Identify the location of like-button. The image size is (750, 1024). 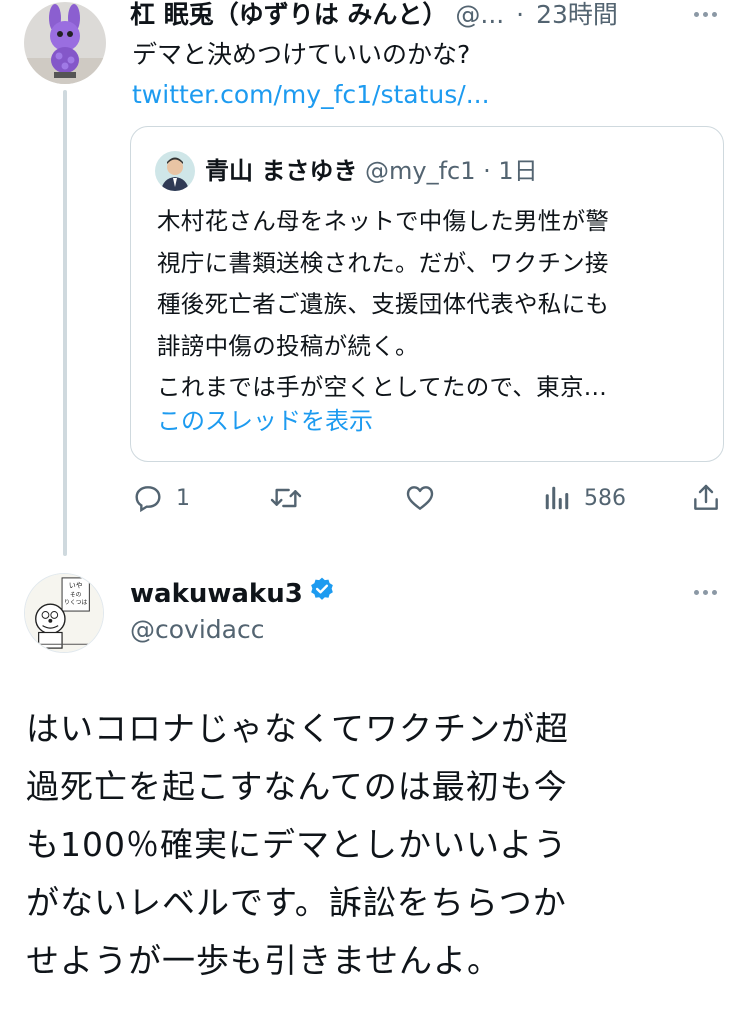
(426, 498).